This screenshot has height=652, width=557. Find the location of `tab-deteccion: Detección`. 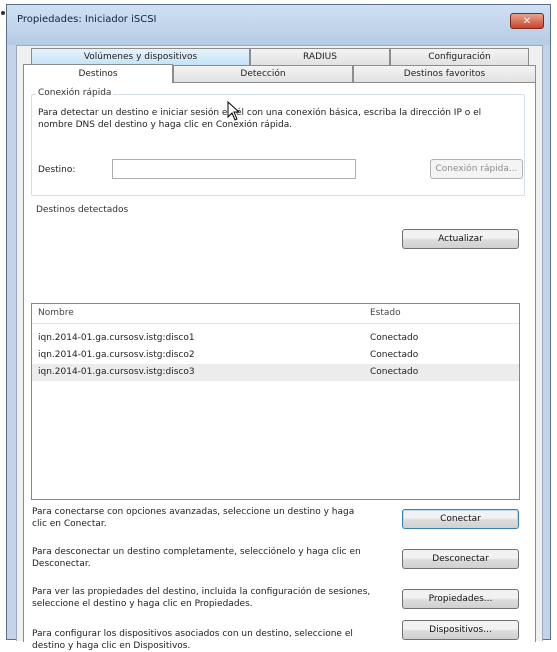

tab-deteccion: Detección is located at coordinates (263, 73).